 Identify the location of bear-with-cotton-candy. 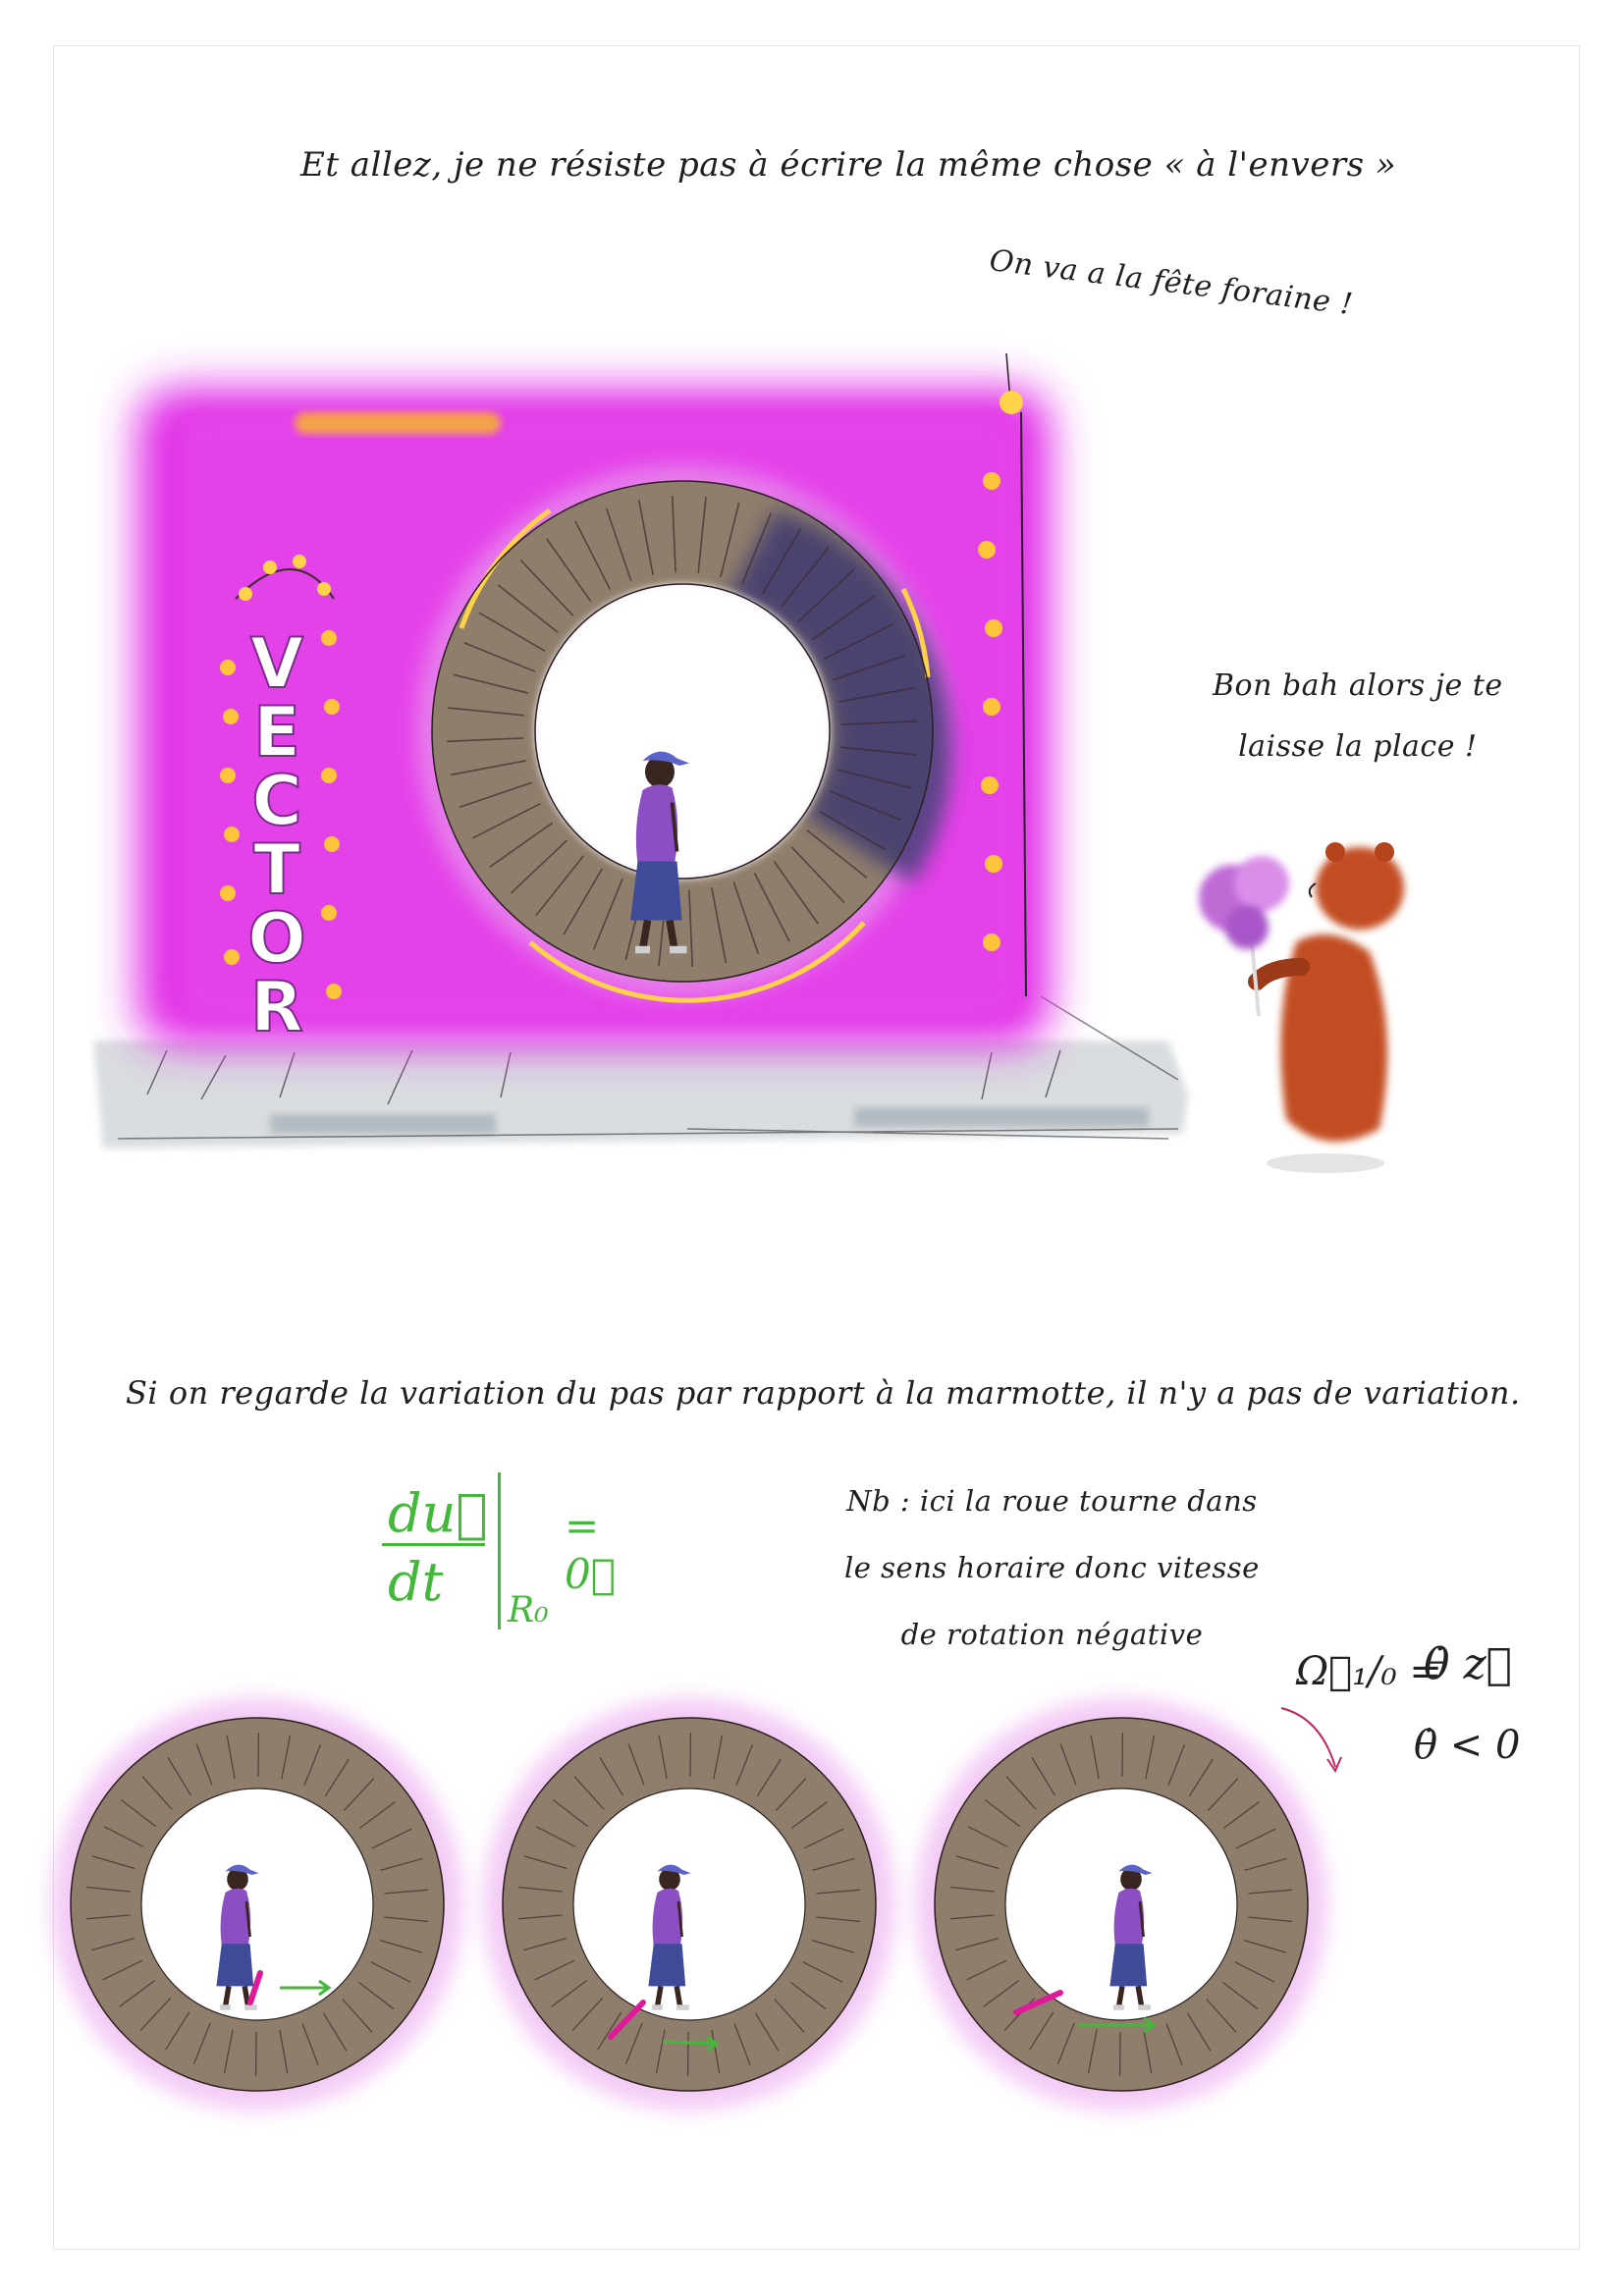
(1301, 1007).